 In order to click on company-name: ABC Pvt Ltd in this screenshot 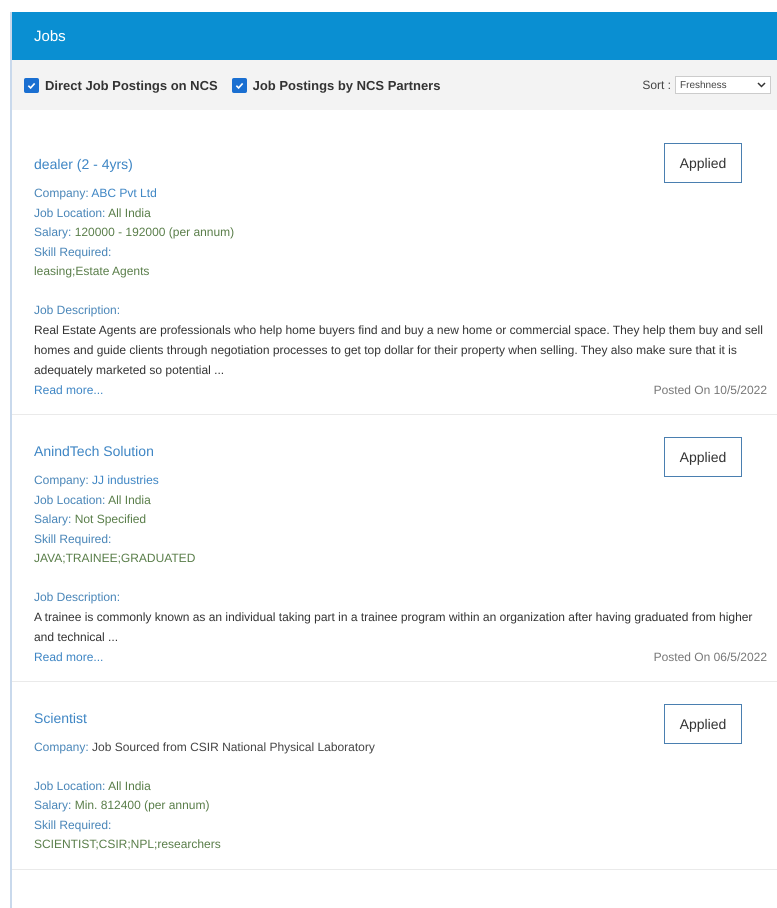, I will do `click(124, 193)`.